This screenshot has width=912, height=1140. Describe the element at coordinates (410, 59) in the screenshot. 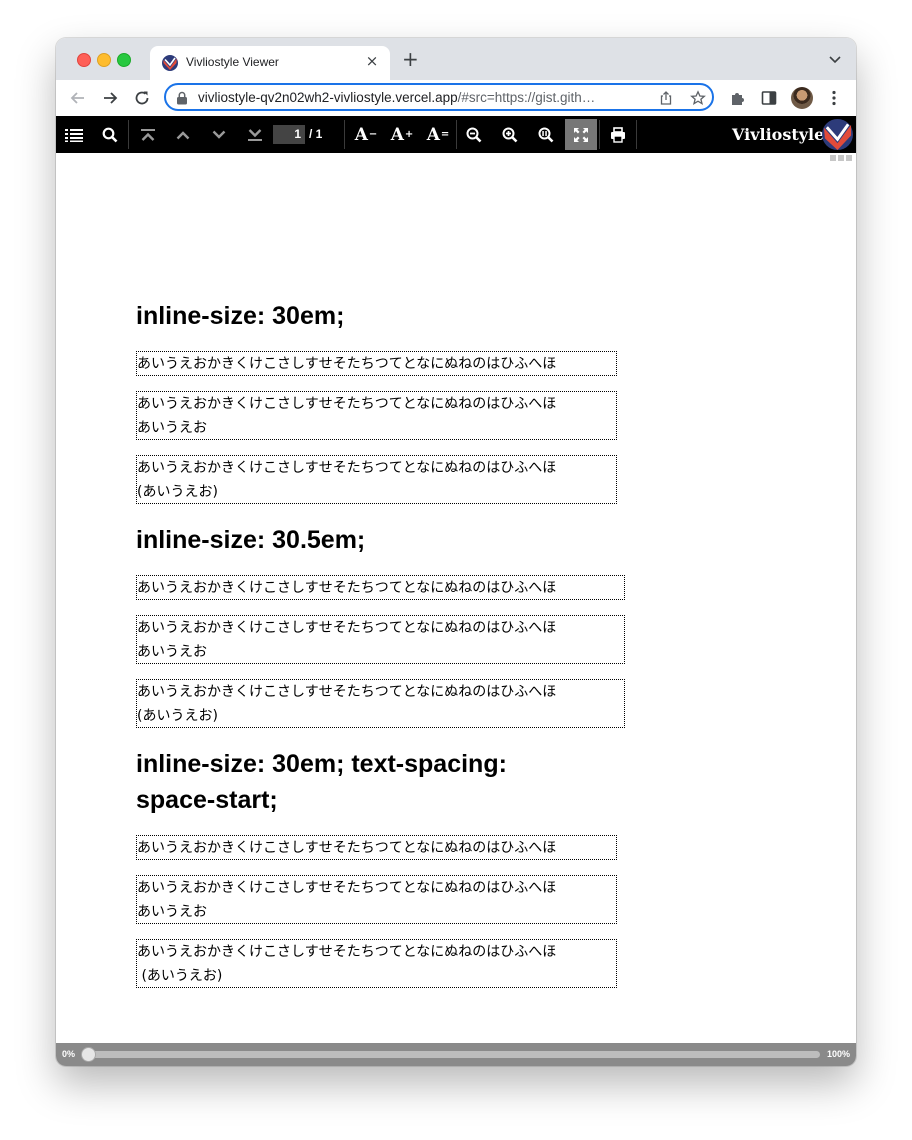

I see `new-tab-button: +` at that location.